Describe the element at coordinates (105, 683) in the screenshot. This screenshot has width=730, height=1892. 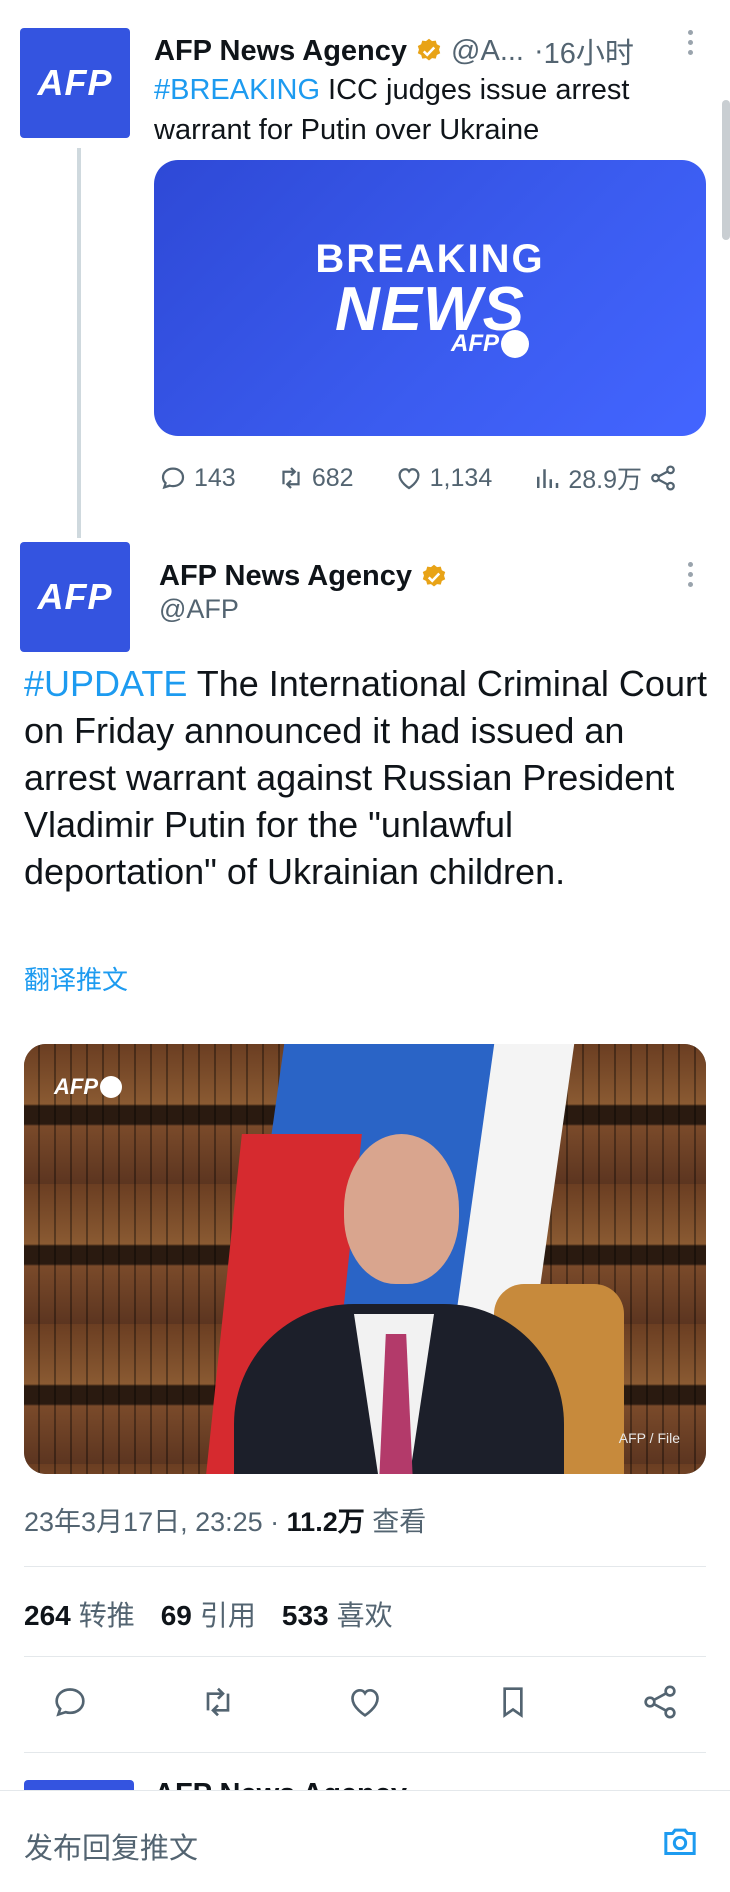
I see `hashtag-link: #UPDATE` at that location.